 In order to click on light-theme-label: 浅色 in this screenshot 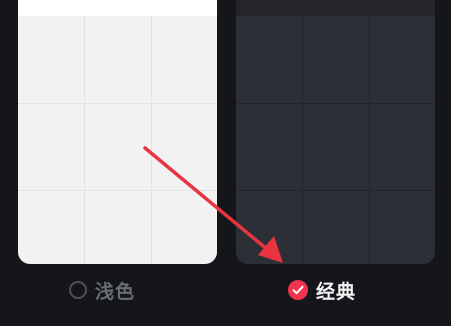, I will do `click(115, 291)`.